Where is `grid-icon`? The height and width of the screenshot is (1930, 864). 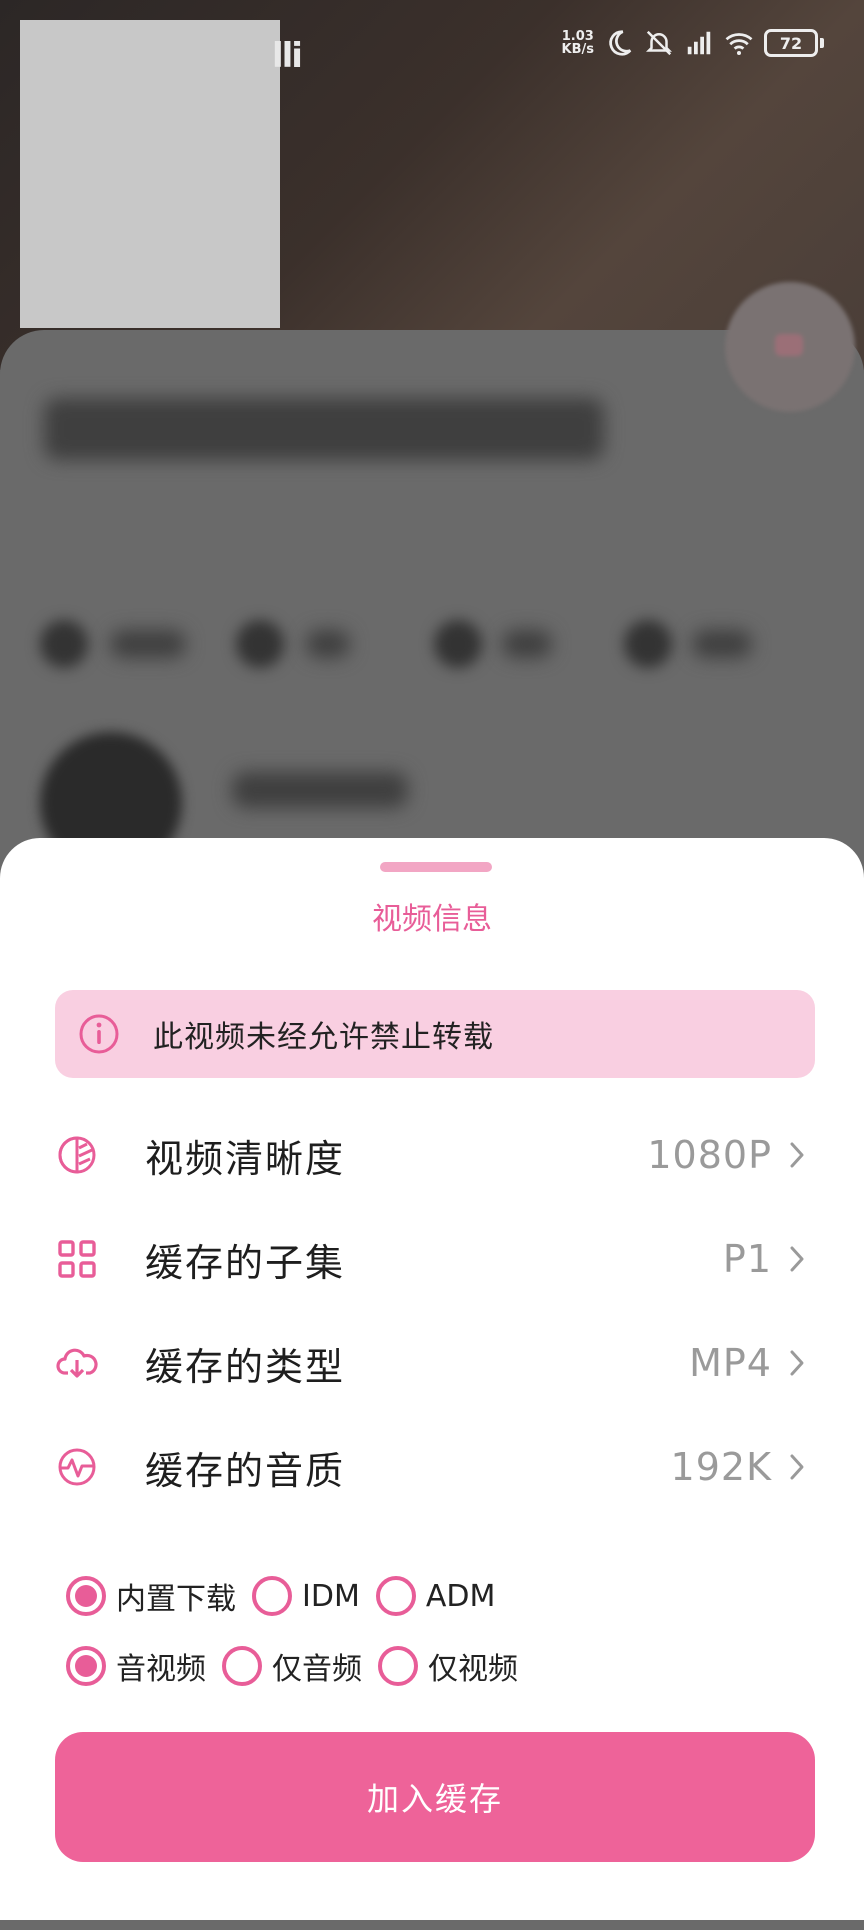 grid-icon is located at coordinates (77, 1259).